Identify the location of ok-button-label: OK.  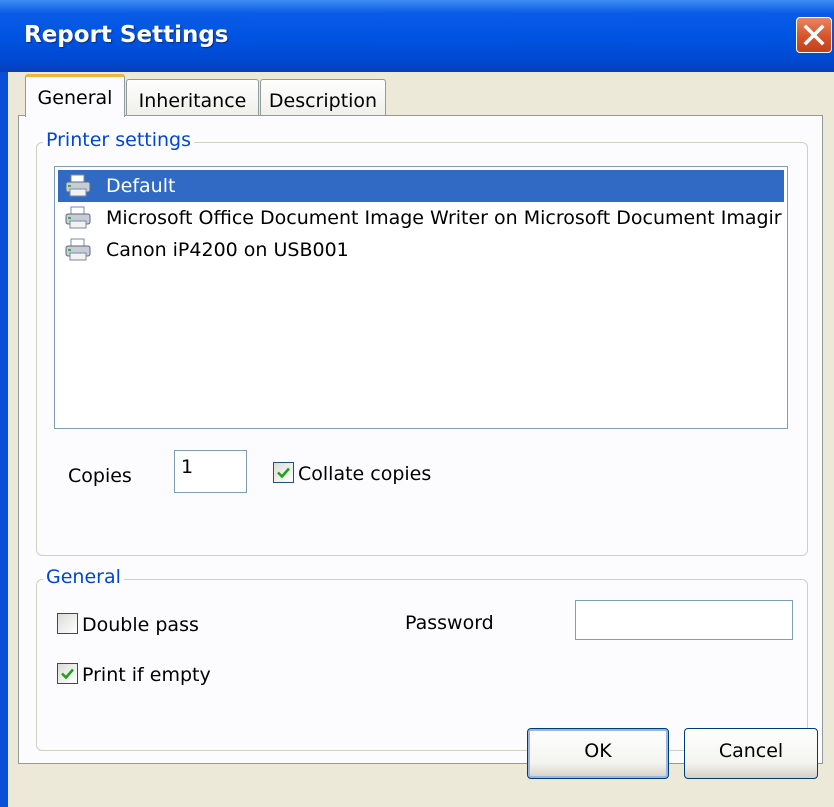
(598, 751).